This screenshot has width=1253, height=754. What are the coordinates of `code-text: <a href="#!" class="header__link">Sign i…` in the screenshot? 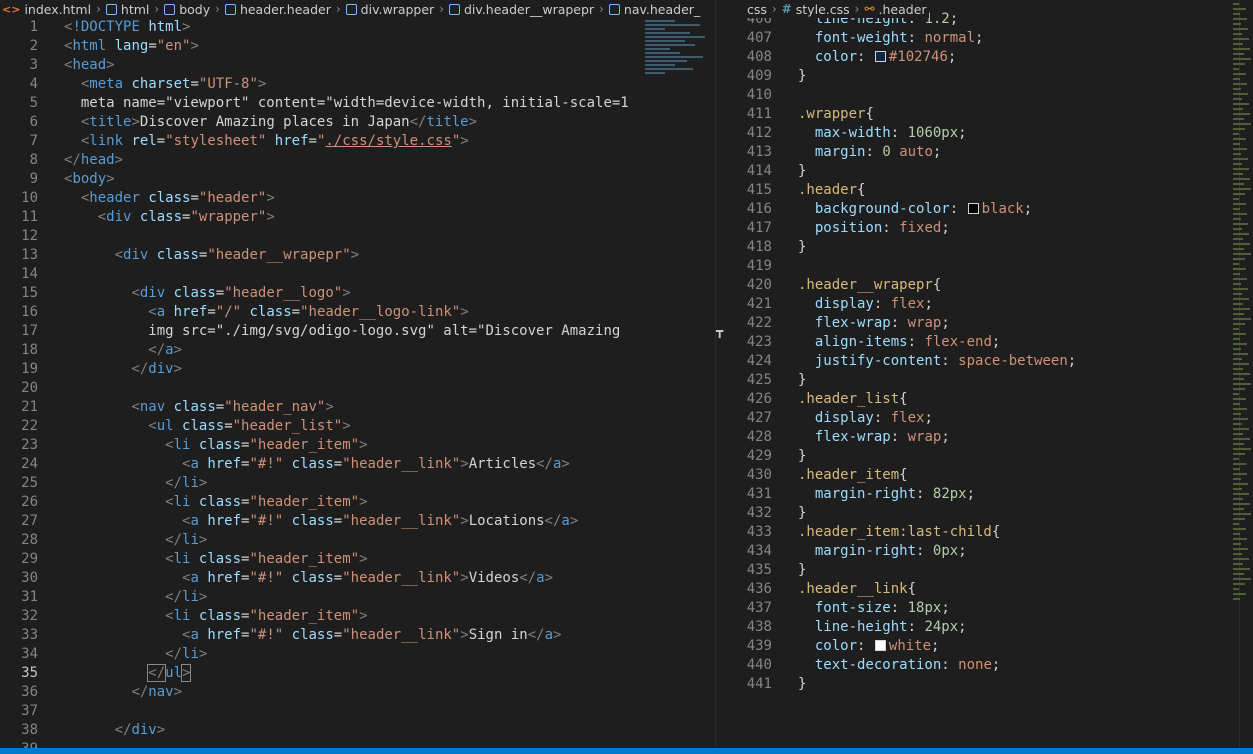 It's located at (312, 635).